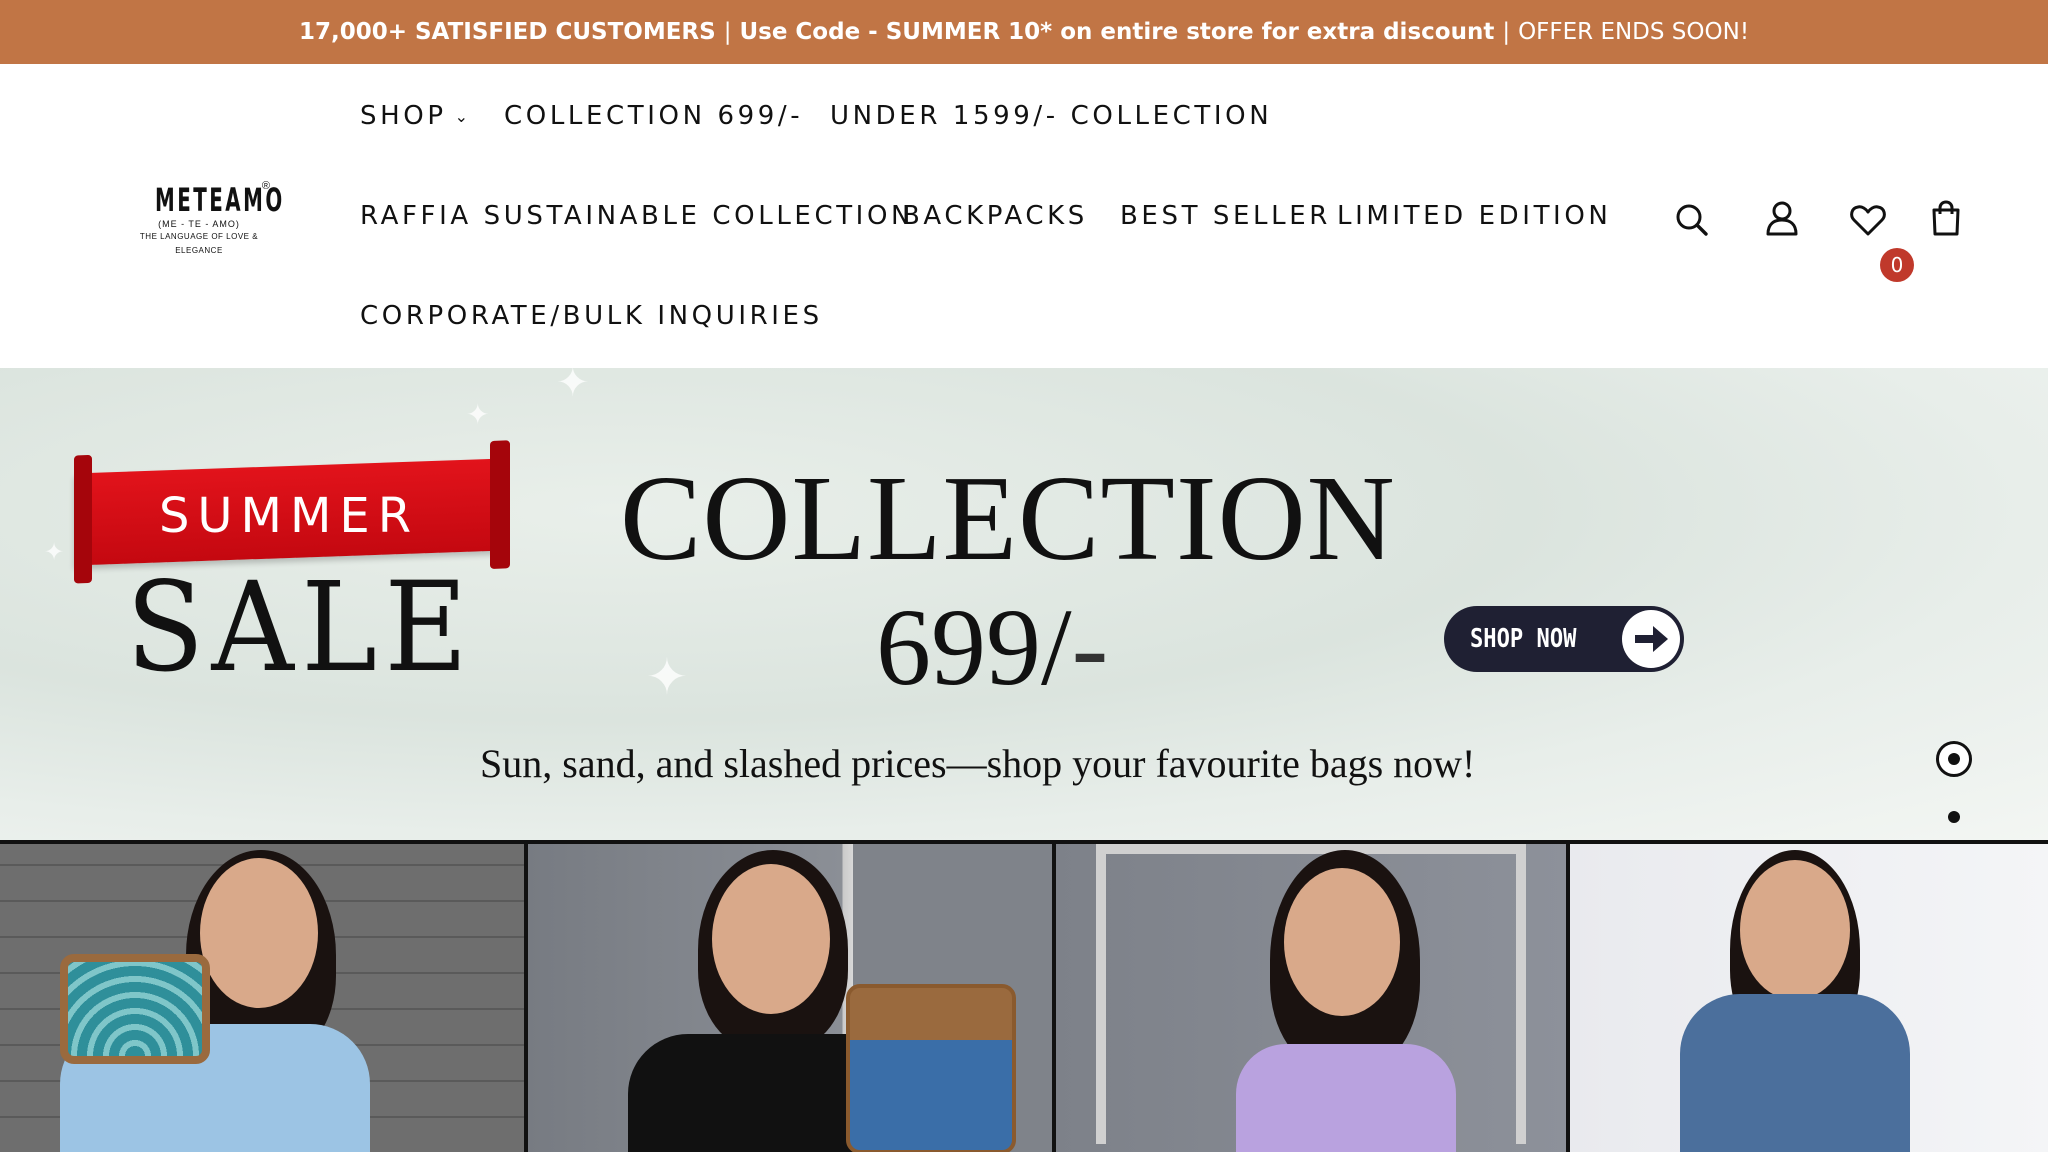 The image size is (2048, 1152). I want to click on search-icon, so click(1692, 220).